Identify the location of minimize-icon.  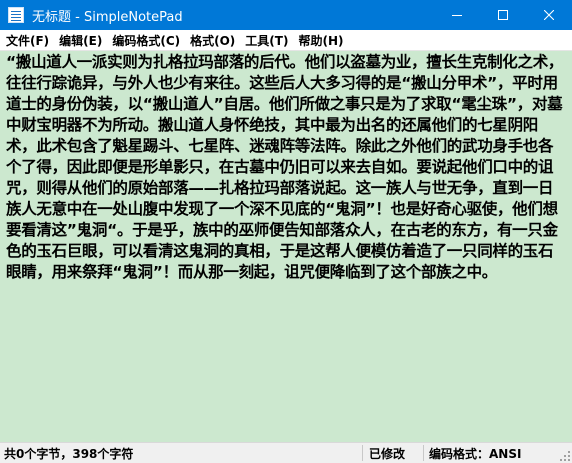
(457, 15).